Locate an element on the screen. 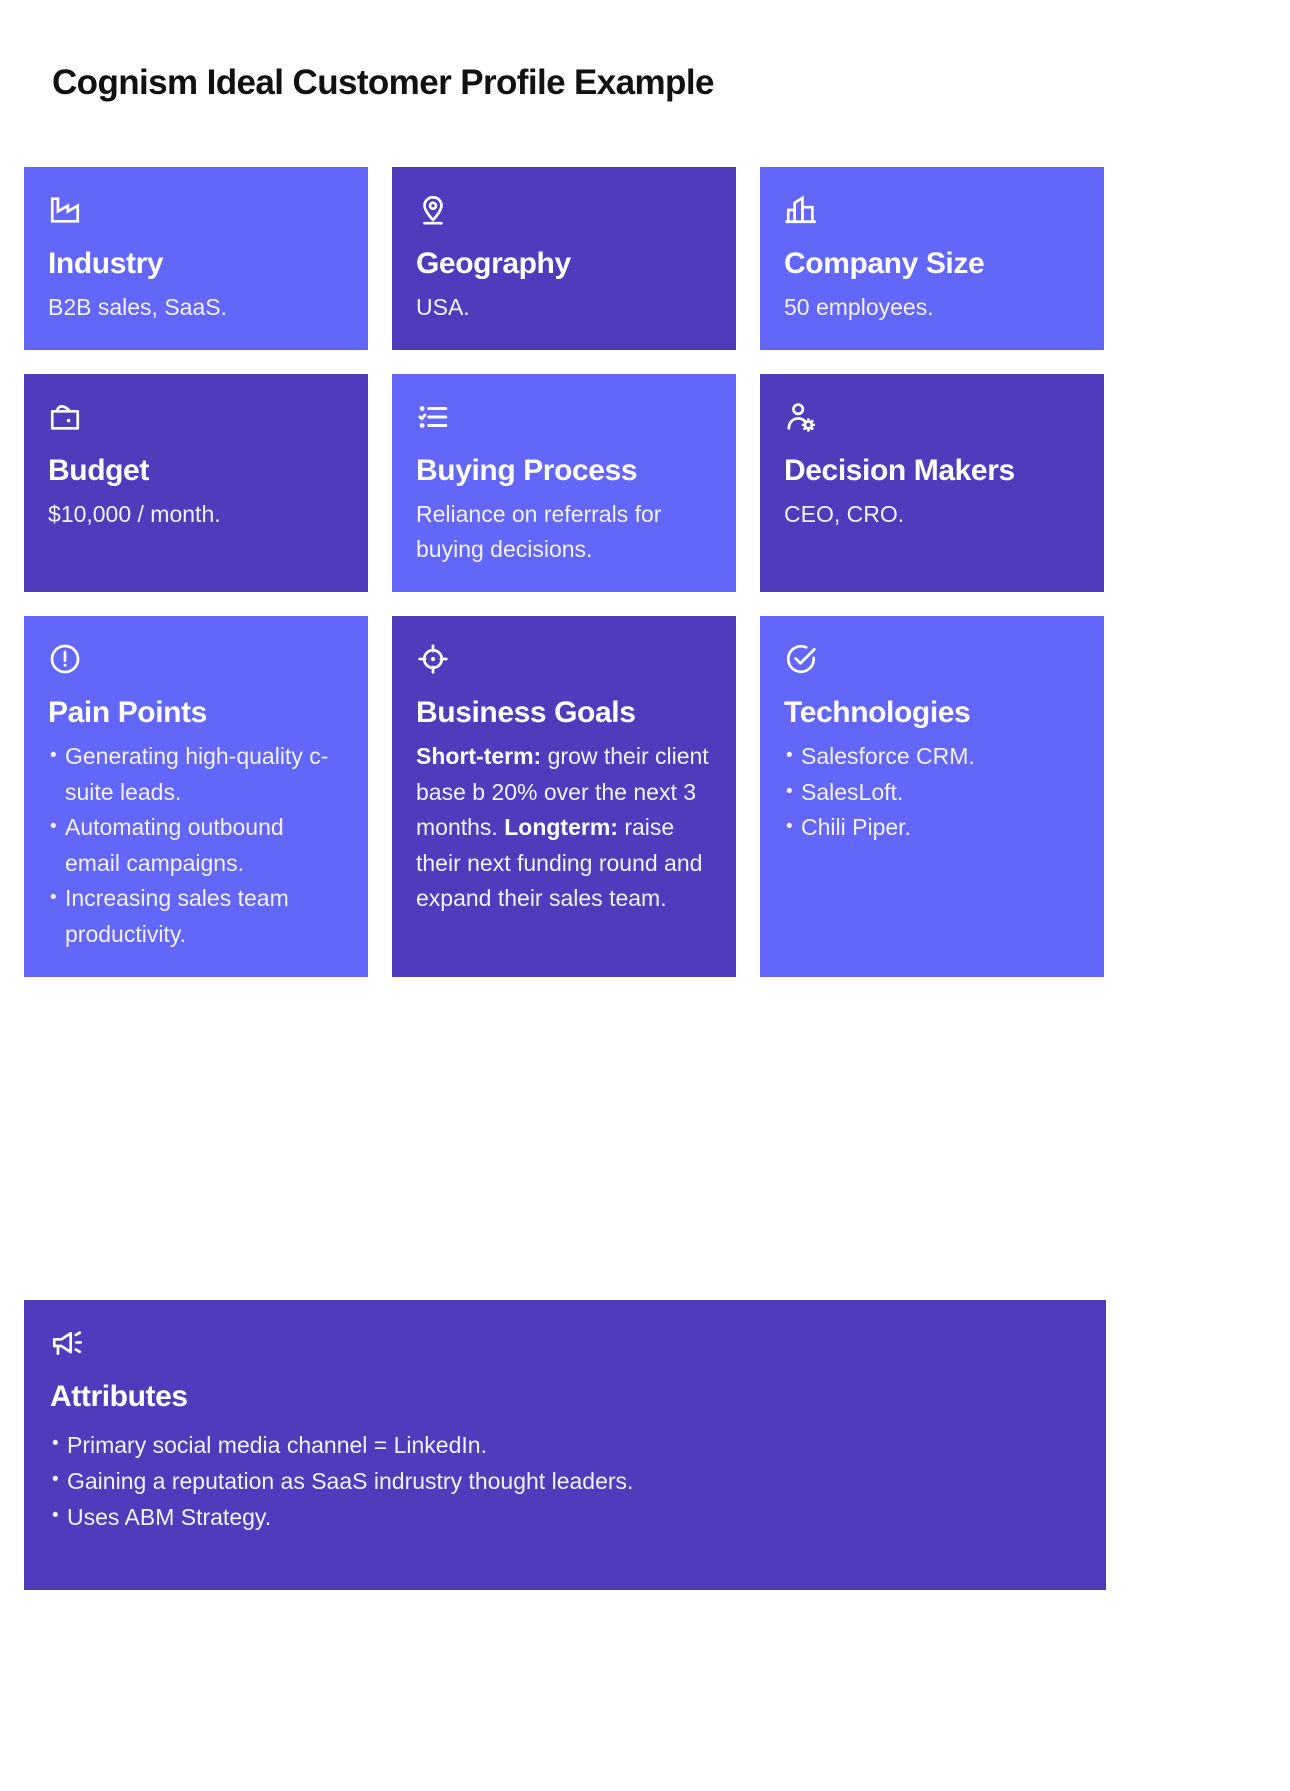 This screenshot has height=1791, width=1290. list-item: SalesLoft. is located at coordinates (932, 793).